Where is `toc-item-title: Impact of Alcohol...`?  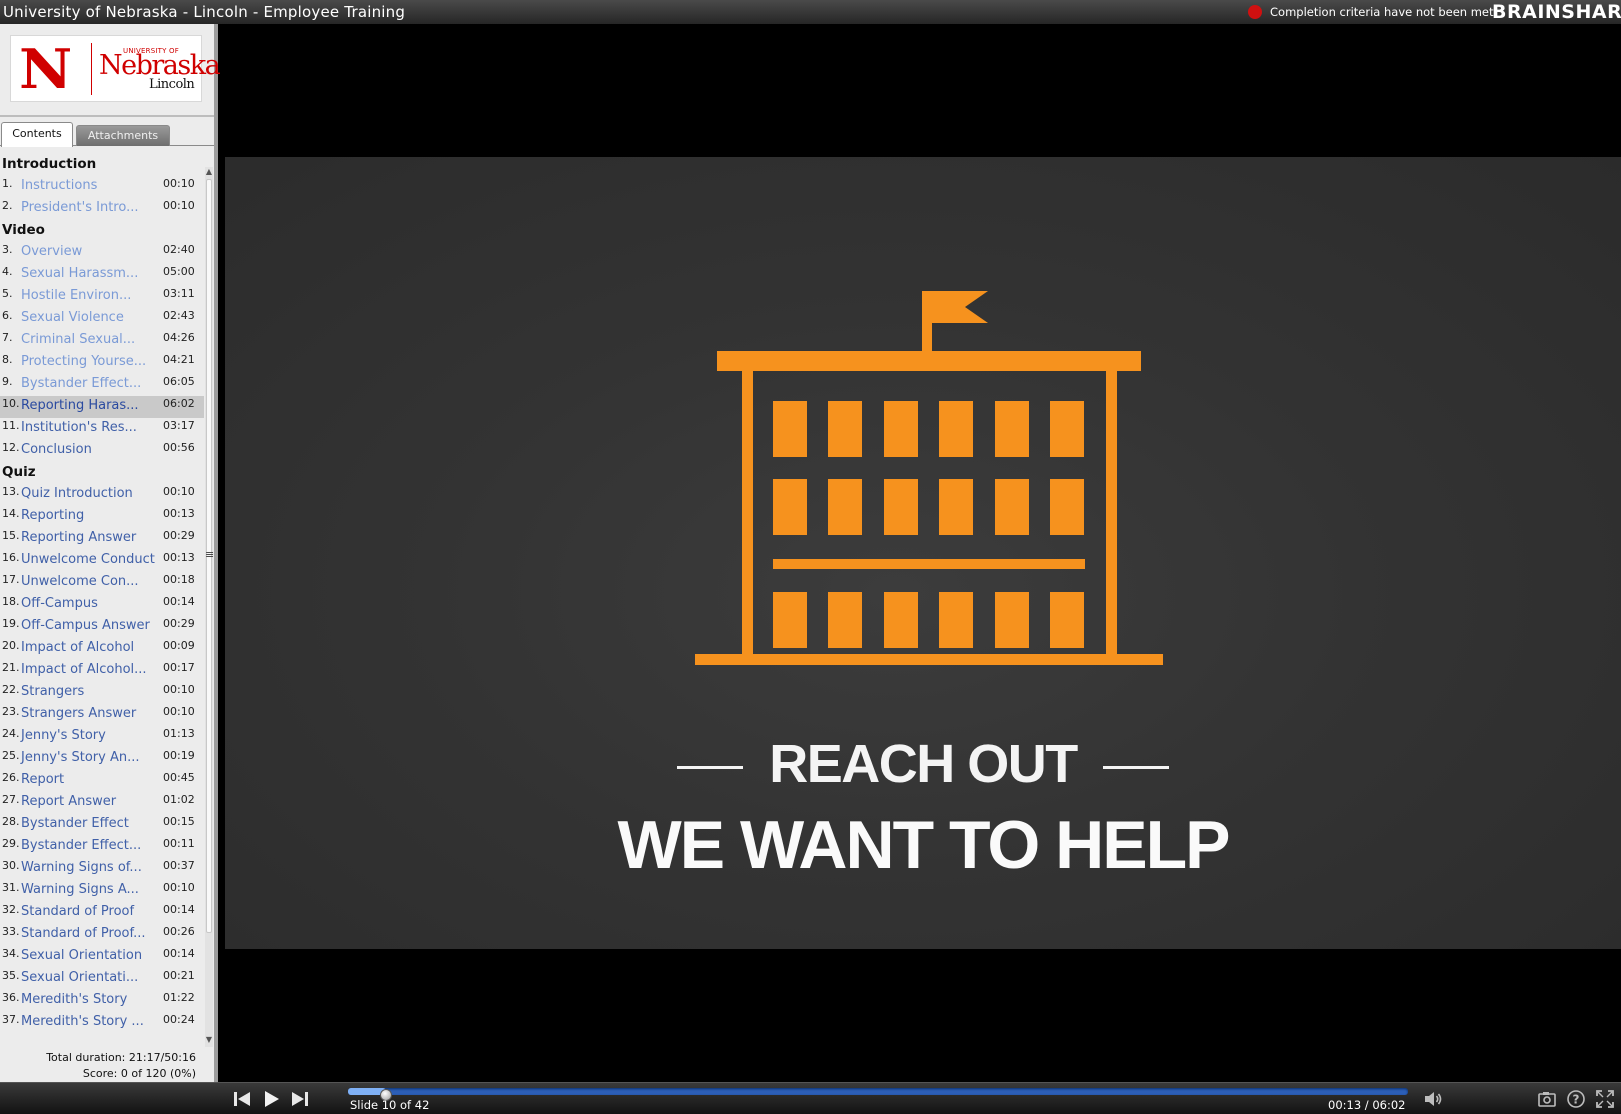
toc-item-title: Impact of Alcohol... is located at coordinates (84, 669).